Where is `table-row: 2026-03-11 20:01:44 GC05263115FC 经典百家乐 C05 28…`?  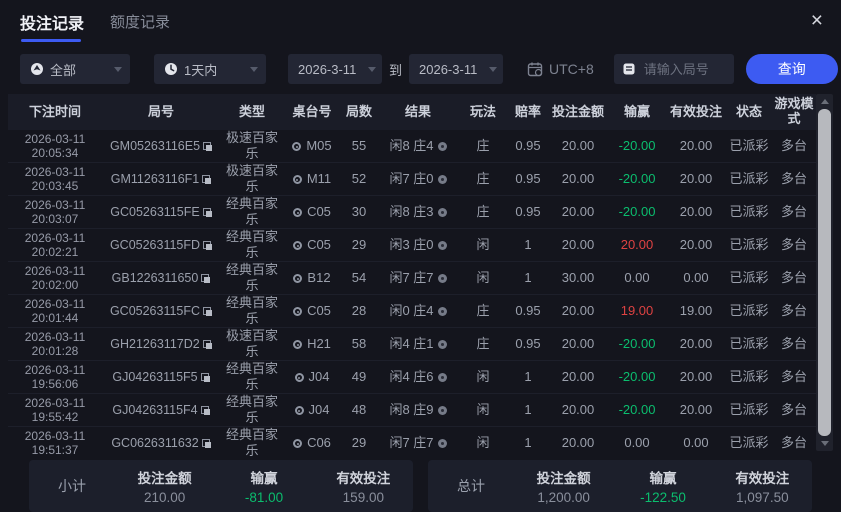 table-row: 2026-03-11 20:01:44 GC05263115FC 经典百家乐 C05 28… is located at coordinates (412, 311).